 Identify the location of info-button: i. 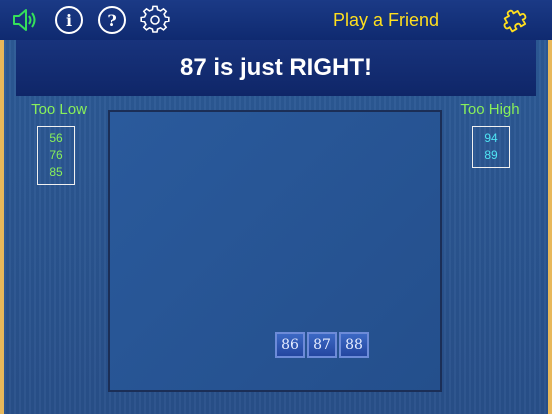
(69, 20).